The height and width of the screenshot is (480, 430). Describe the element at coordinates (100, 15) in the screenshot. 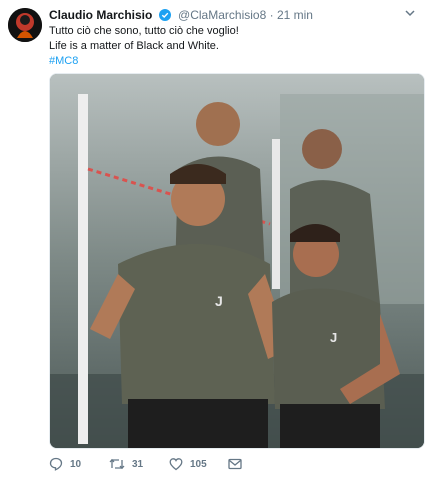

I see `author-name: Claudio Marchisio` at that location.